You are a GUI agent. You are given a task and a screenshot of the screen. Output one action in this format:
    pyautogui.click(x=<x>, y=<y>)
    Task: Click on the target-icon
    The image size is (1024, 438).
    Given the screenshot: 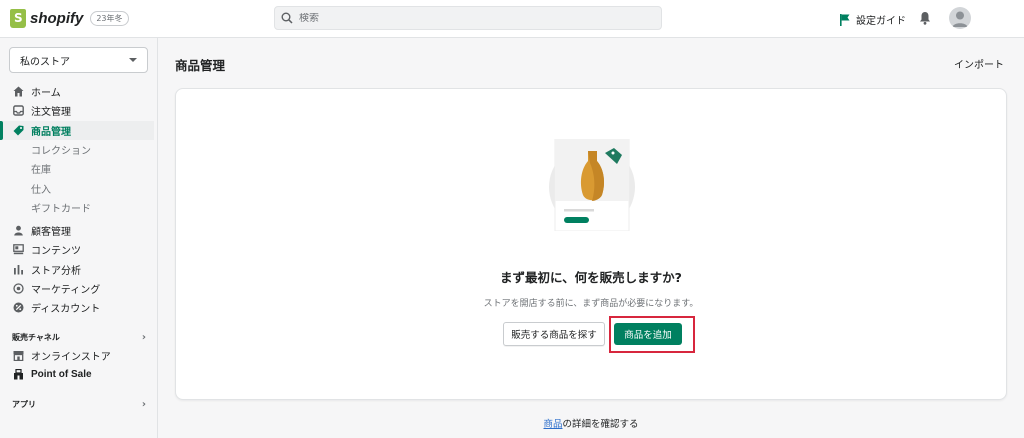 What is the action you would take?
    pyautogui.click(x=18, y=289)
    